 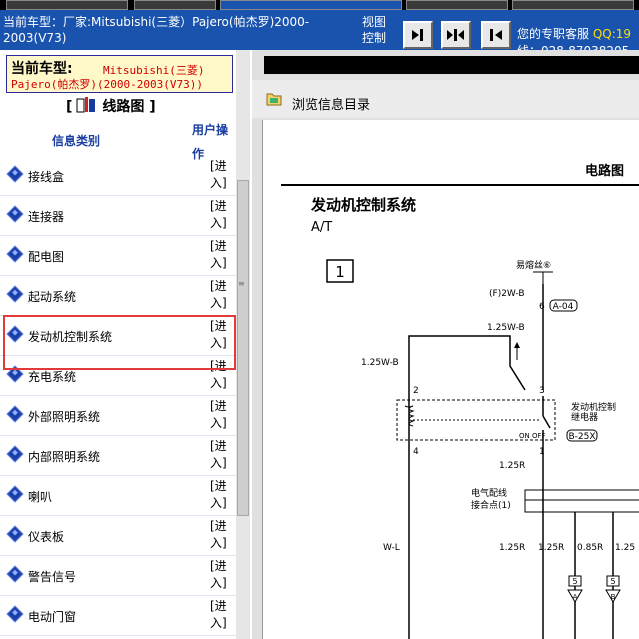 What do you see at coordinates (118, 496) in the screenshot?
I see `list-item: 喇叭 [进入]` at bounding box center [118, 496].